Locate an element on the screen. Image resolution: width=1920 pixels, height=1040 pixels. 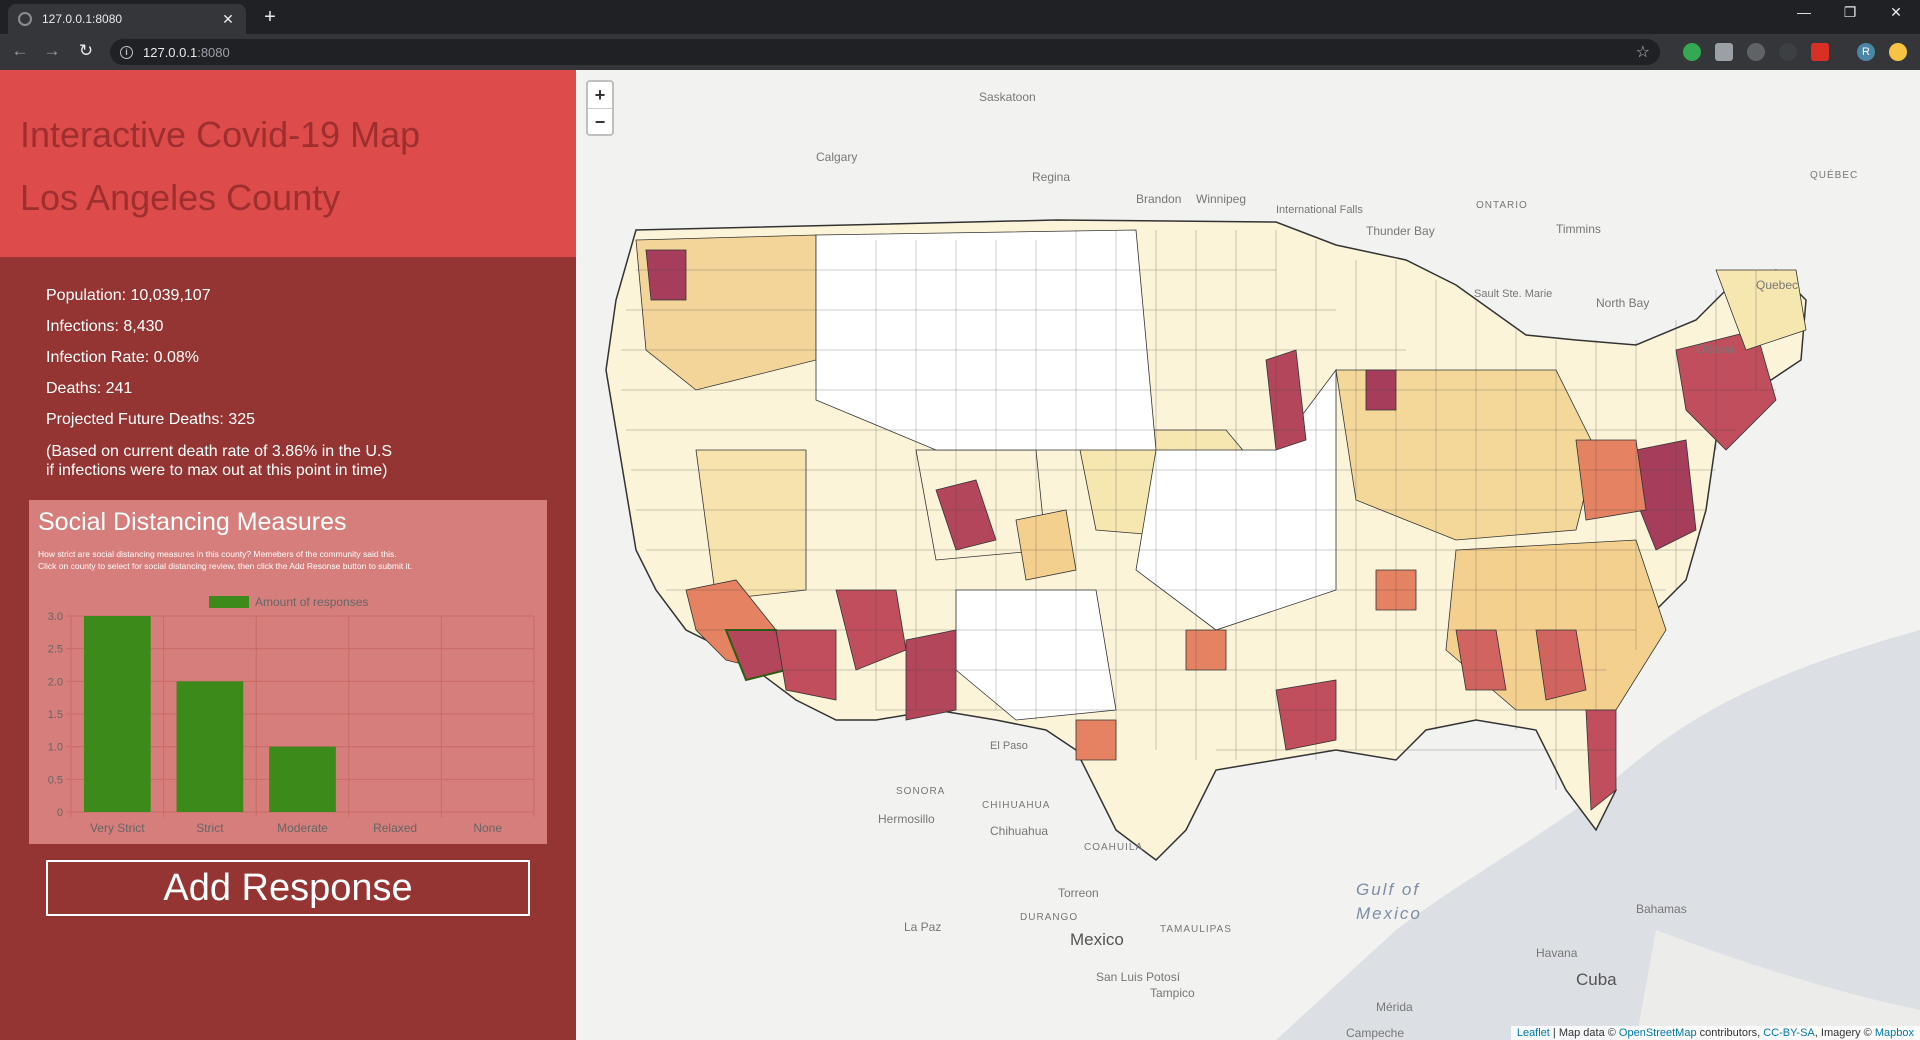
bar-very-strict is located at coordinates (117, 714).